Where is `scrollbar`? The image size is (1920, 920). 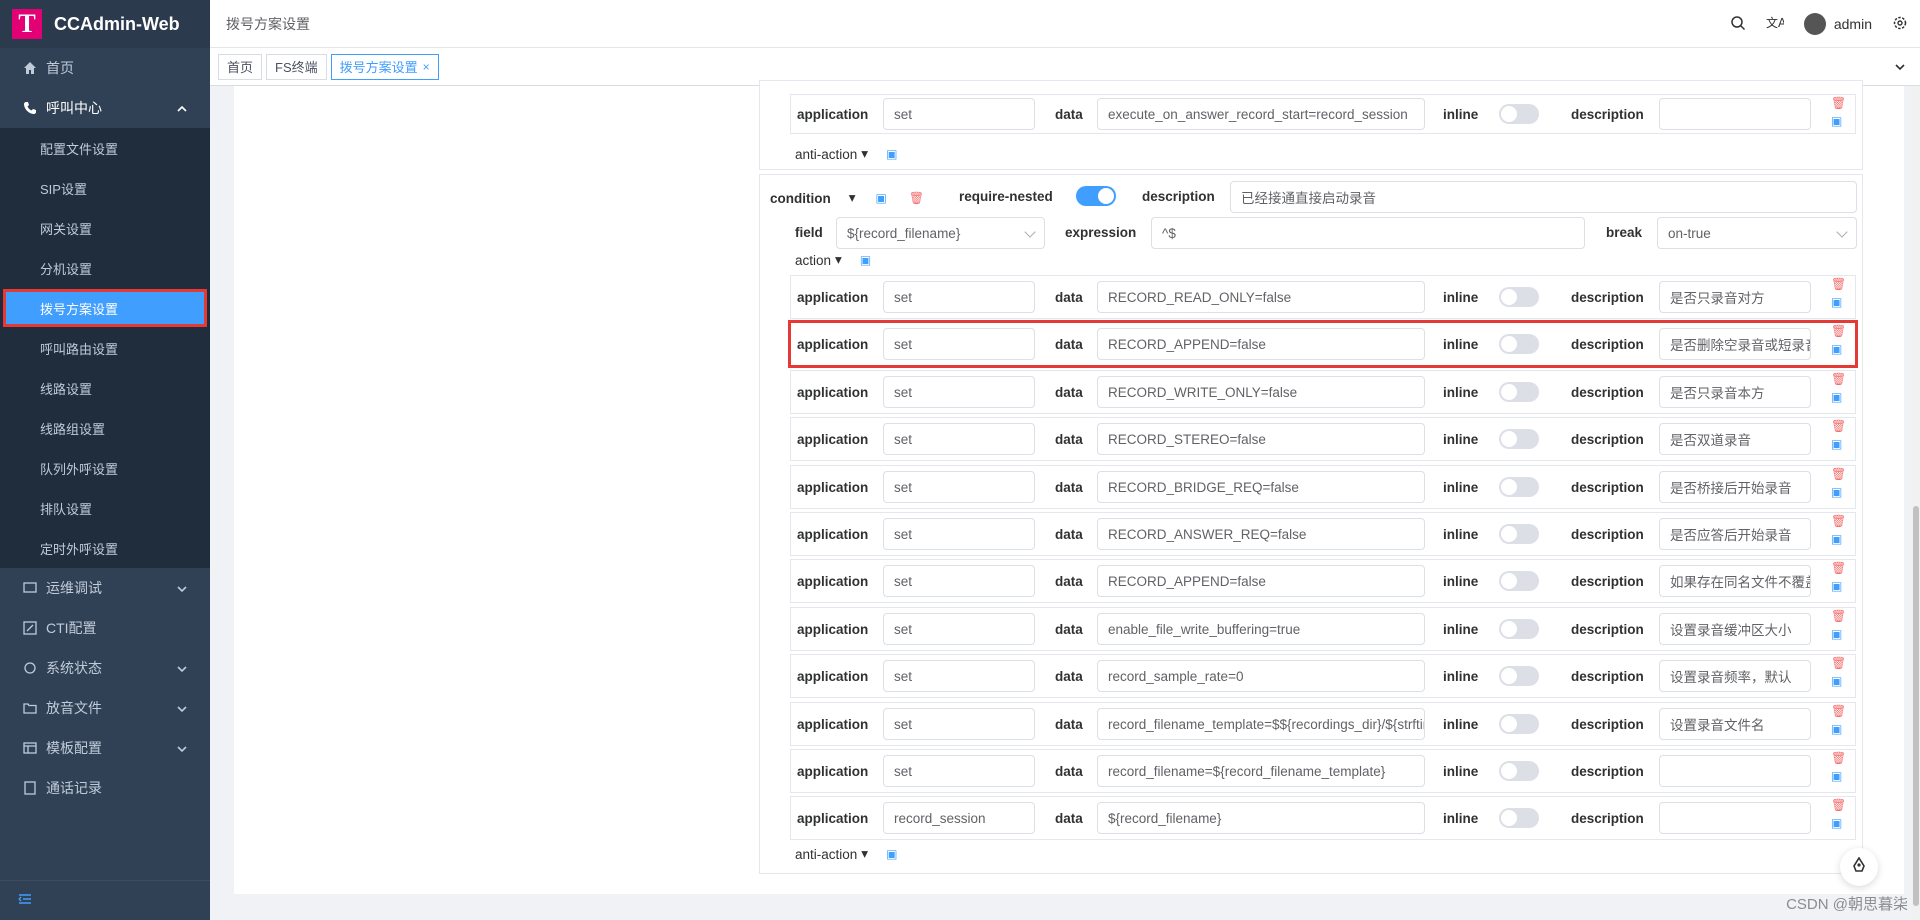 scrollbar is located at coordinates (1916, 503).